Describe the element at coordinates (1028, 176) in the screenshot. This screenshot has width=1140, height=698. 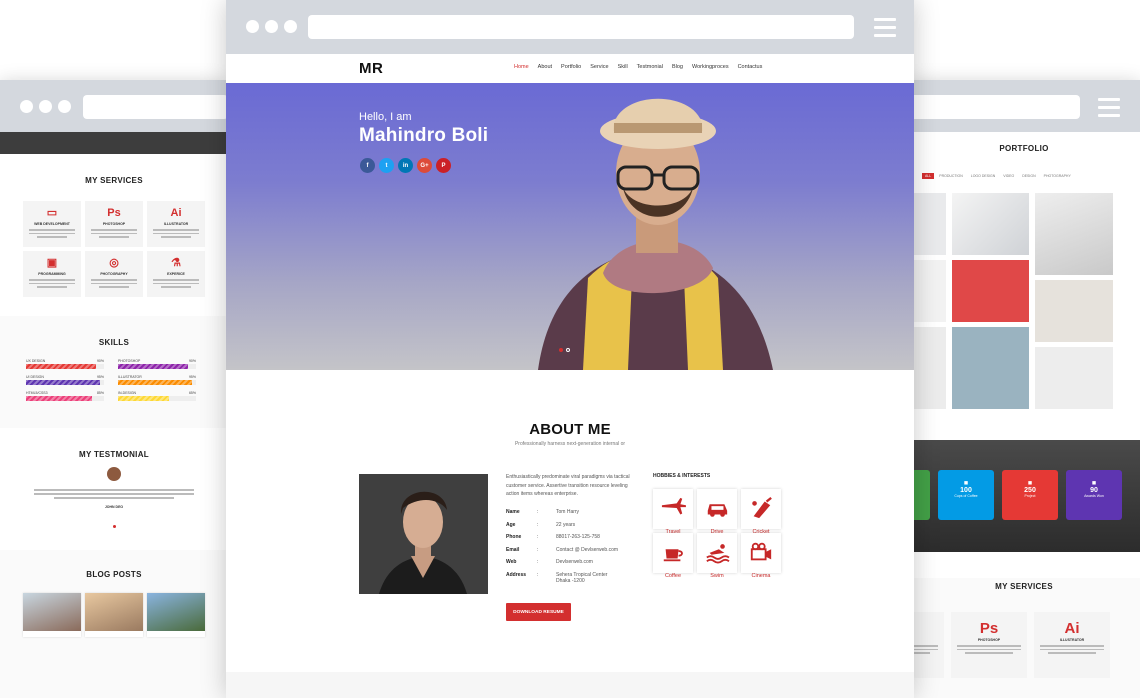
I see `portfolio-tab-design: DESIGN` at that location.